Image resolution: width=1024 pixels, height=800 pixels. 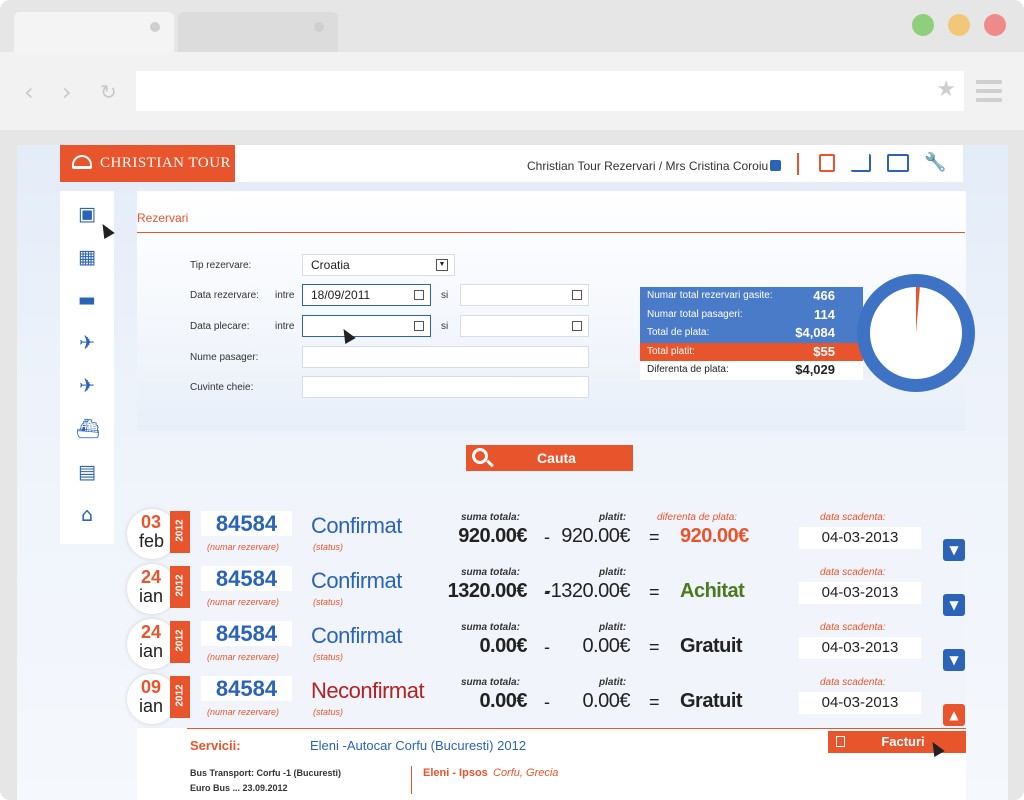 What do you see at coordinates (751, 351) in the screenshot?
I see `stats-row: Total platit: $55` at bounding box center [751, 351].